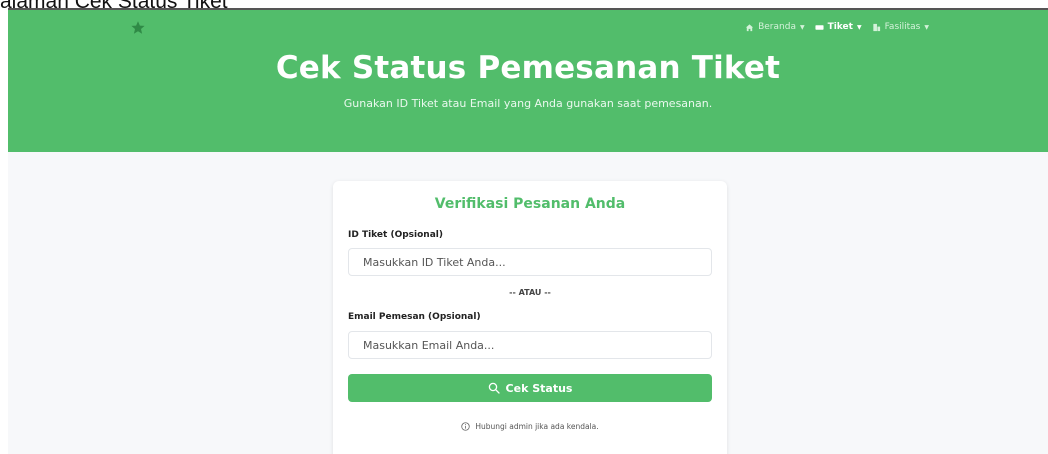 The width and height of the screenshot is (1048, 454). What do you see at coordinates (494, 388) in the screenshot?
I see `search-icon` at bounding box center [494, 388].